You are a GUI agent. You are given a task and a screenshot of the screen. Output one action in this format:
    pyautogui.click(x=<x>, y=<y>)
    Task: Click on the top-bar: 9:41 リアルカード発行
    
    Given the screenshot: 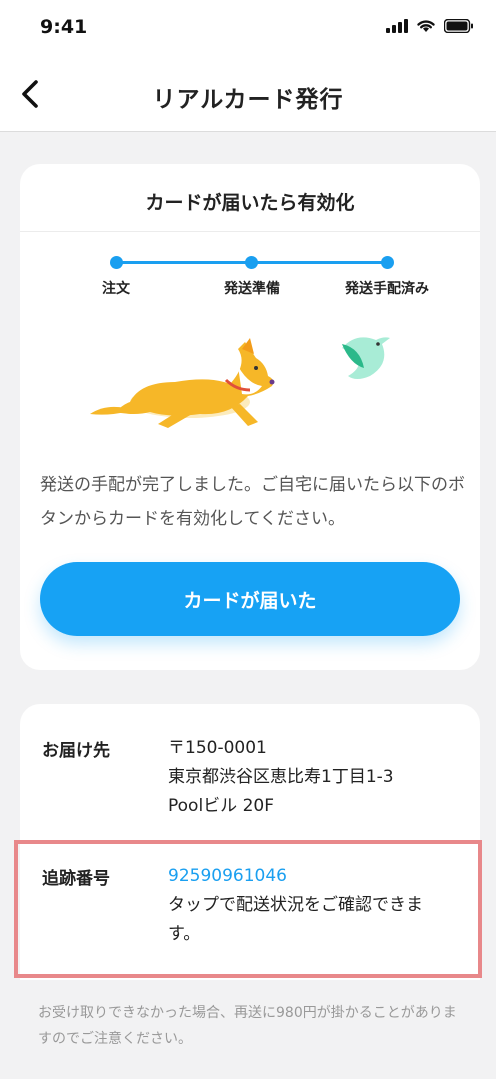 What is the action you would take?
    pyautogui.click(x=248, y=66)
    